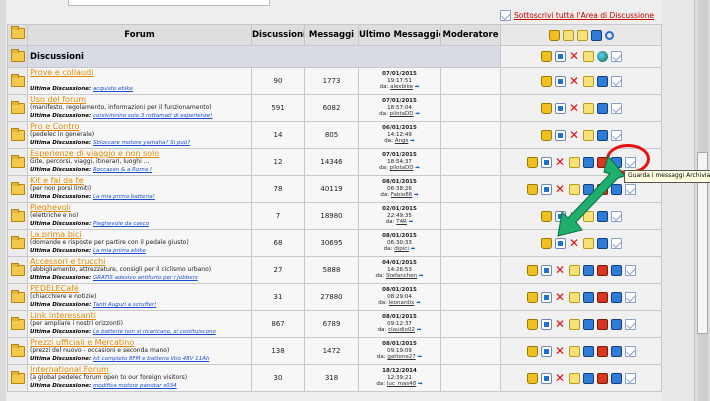 The image size is (710, 401). I want to click on last-topic-link: Tanti Auguri a scruffer!, so click(124, 305).